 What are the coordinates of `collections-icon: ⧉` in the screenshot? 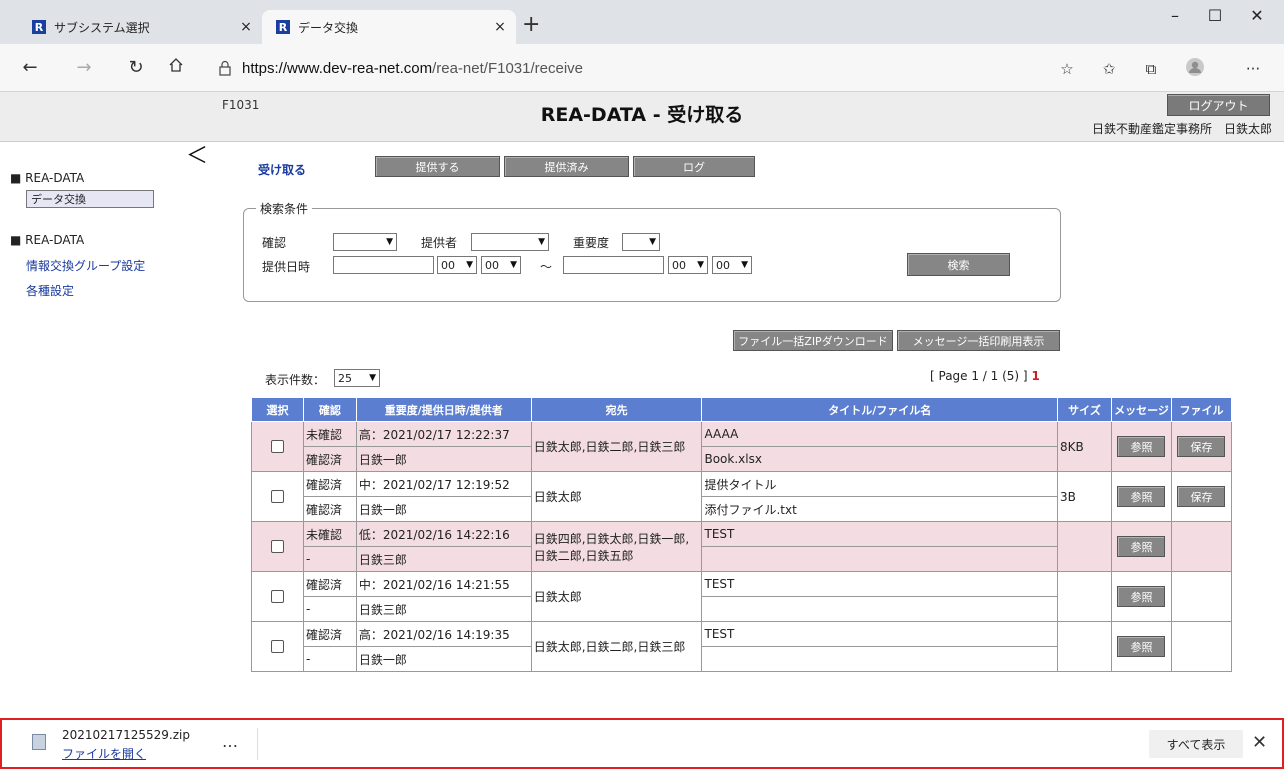 It's located at (1151, 69).